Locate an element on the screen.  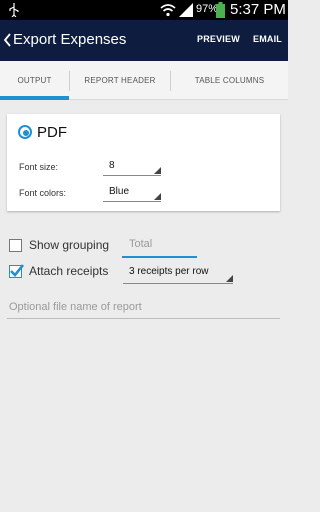
signal-icon is located at coordinates (186, 10).